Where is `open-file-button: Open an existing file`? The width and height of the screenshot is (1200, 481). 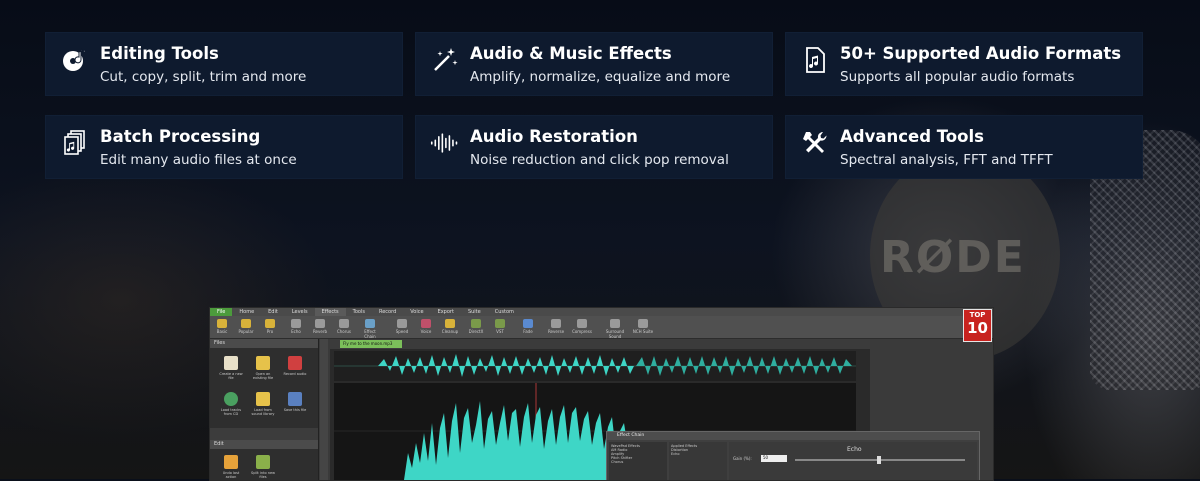 open-file-button: Open an existing file is located at coordinates (263, 369).